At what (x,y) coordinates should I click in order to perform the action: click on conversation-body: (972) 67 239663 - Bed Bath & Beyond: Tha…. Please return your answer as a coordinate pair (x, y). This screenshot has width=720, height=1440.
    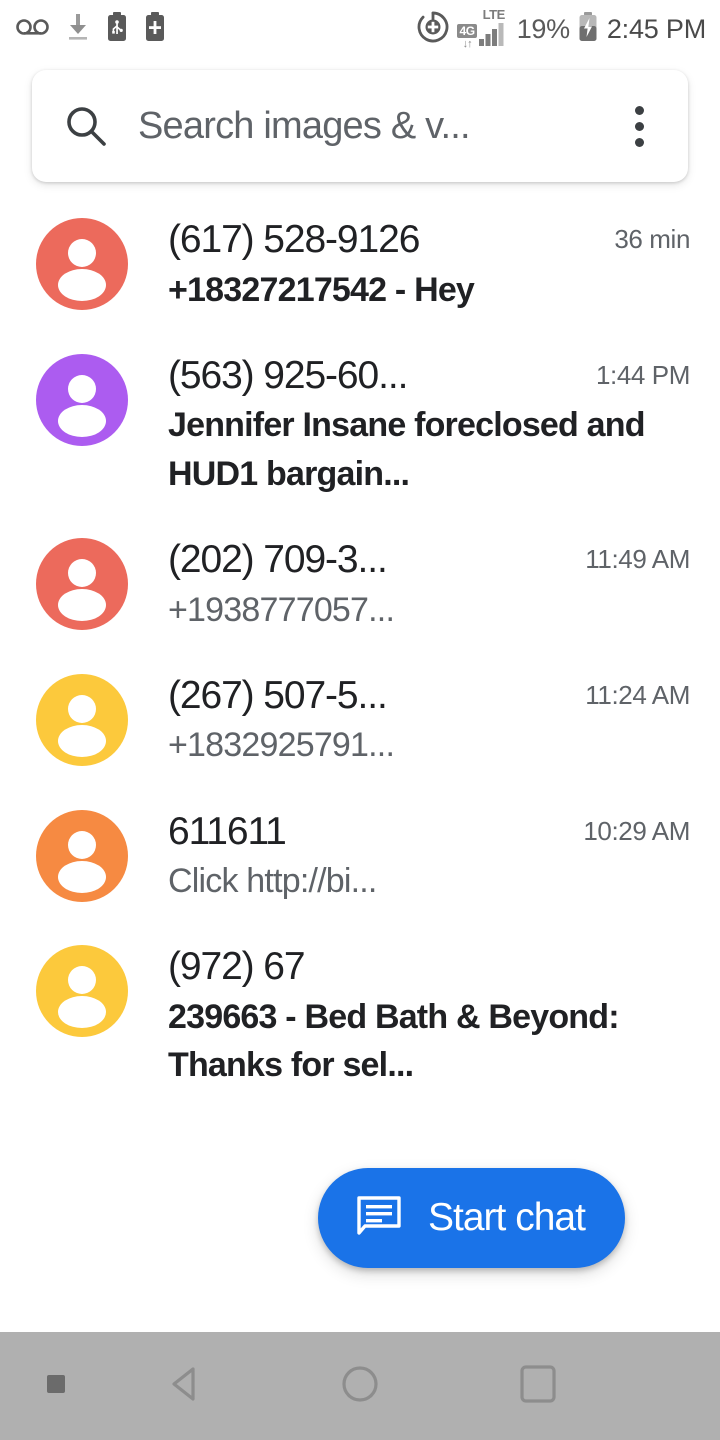
    Looking at the image, I should click on (432, 1016).